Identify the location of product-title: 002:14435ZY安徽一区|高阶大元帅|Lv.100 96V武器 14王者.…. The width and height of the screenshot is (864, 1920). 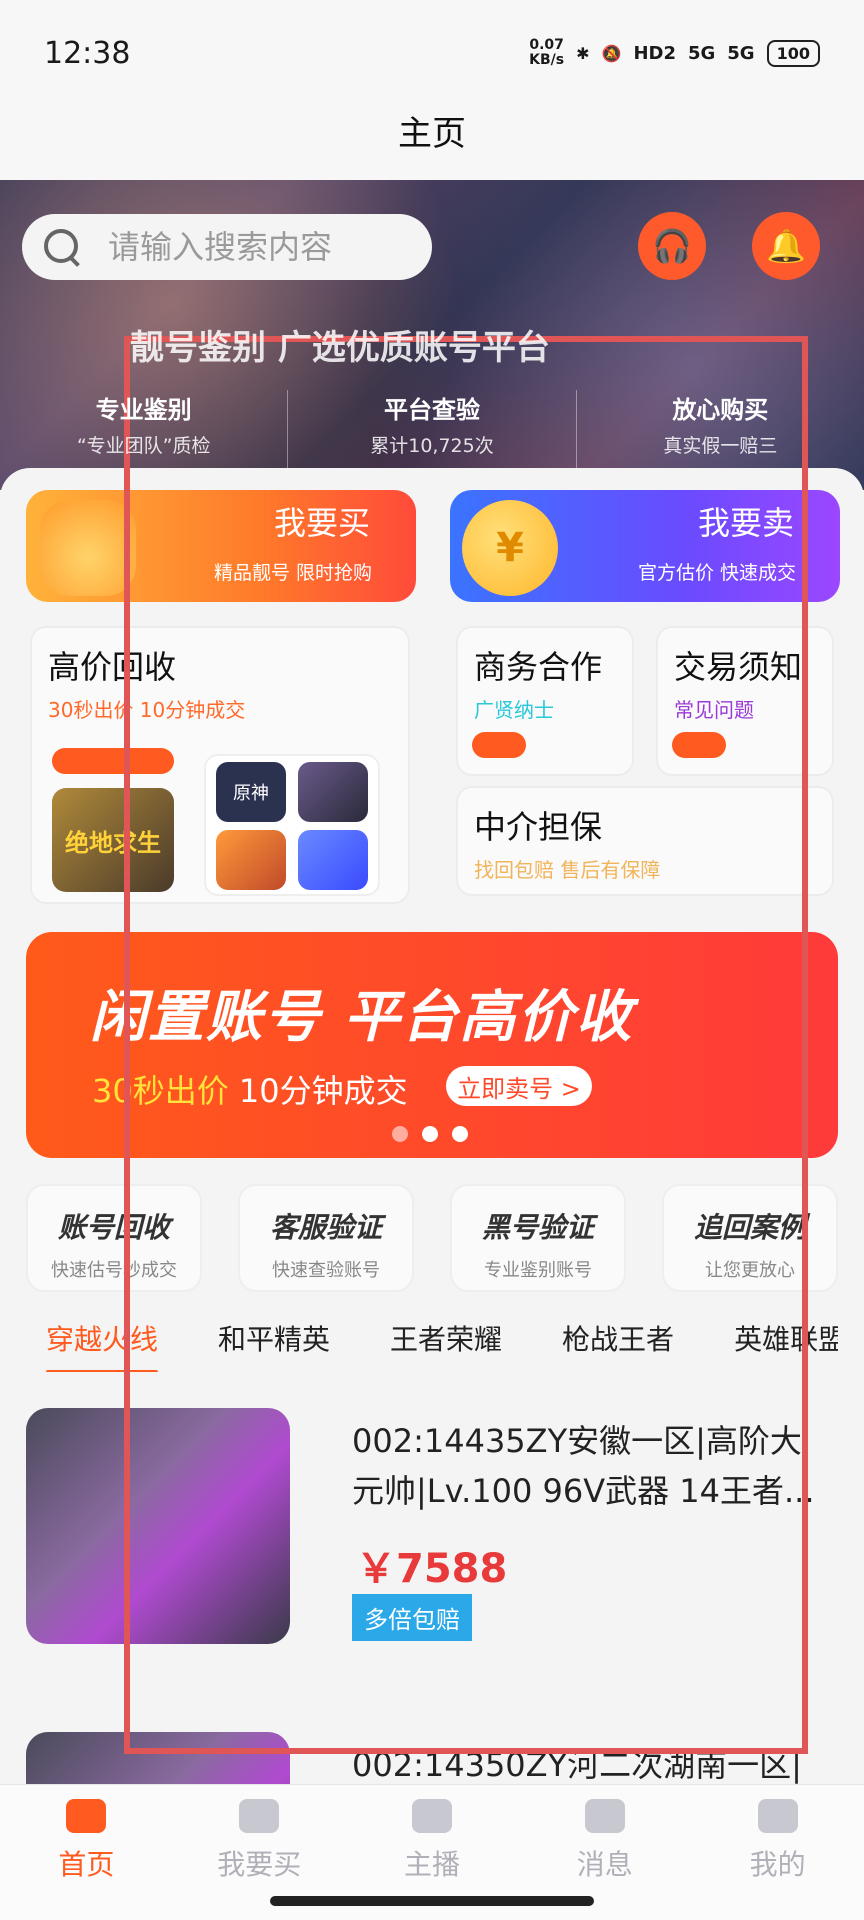
(583, 1466).